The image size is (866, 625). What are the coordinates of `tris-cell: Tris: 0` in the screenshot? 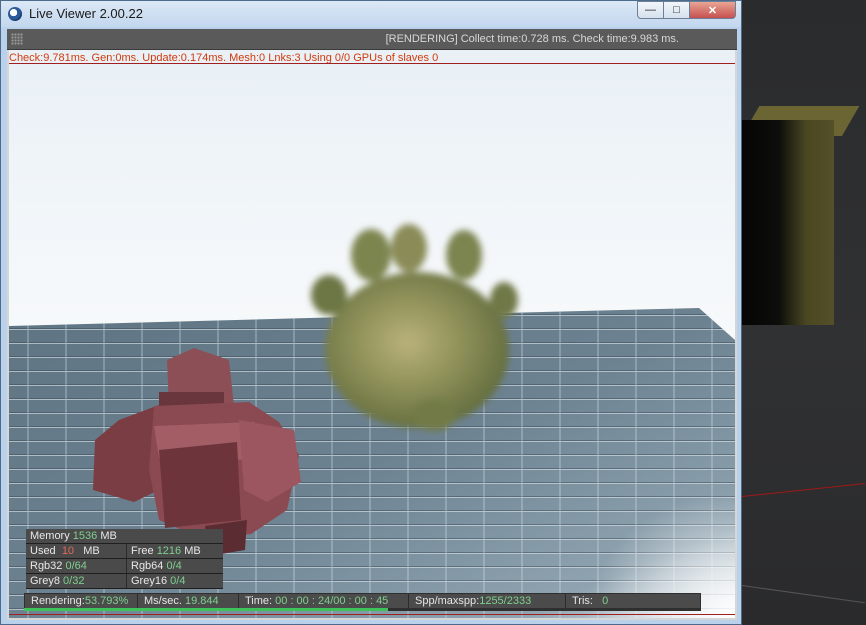 It's located at (633, 601).